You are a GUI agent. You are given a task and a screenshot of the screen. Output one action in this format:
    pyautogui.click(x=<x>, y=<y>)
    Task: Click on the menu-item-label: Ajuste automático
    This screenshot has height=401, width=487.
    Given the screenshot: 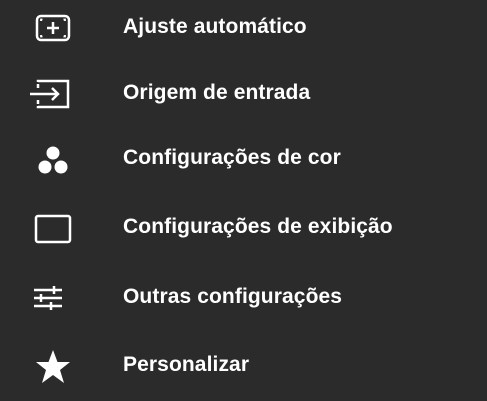 What is the action you would take?
    pyautogui.click(x=215, y=26)
    